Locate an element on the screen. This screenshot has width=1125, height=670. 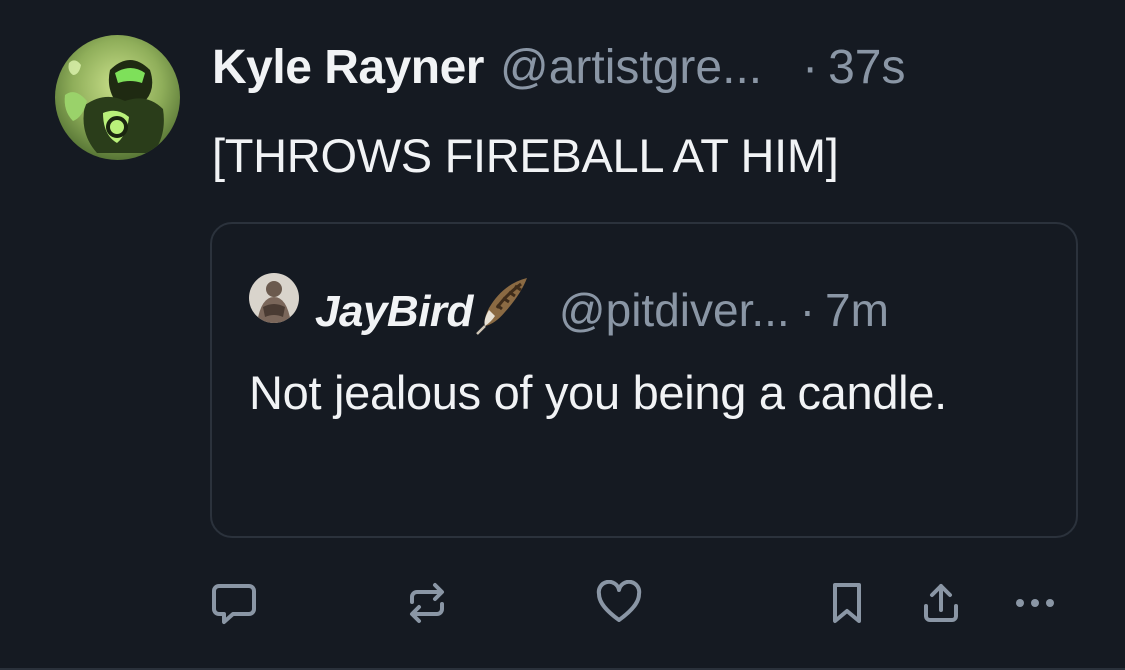
author-avatar is located at coordinates (117, 97).